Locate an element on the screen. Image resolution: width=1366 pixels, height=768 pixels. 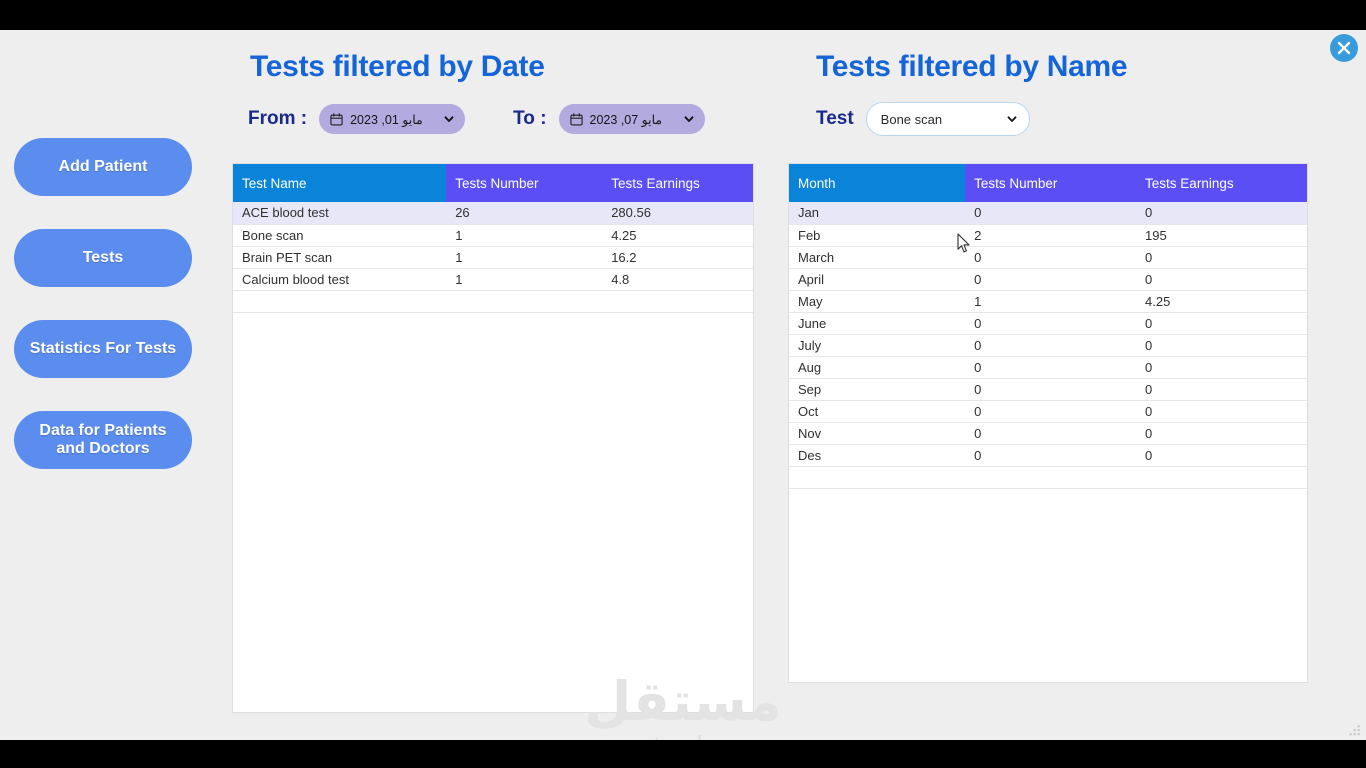
cell-name: Brain PET scan is located at coordinates (340, 257).